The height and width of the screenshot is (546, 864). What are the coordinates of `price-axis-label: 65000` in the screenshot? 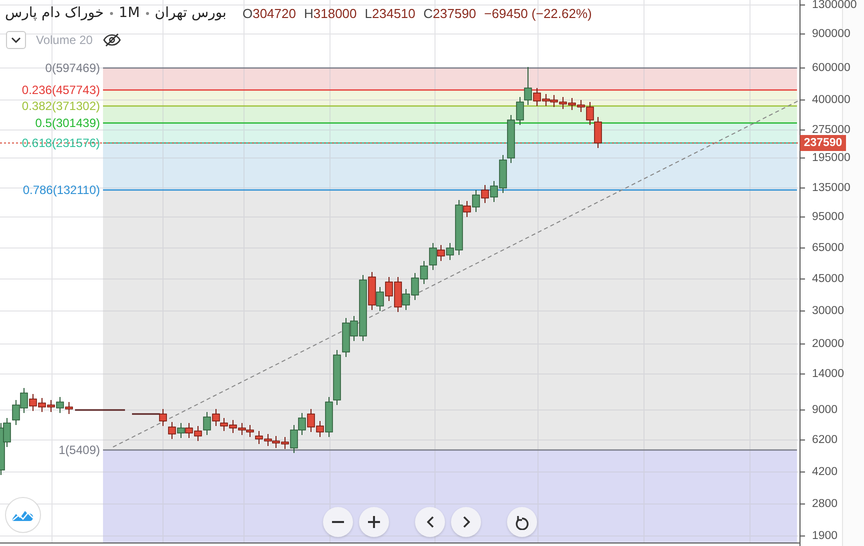 It's located at (828, 248).